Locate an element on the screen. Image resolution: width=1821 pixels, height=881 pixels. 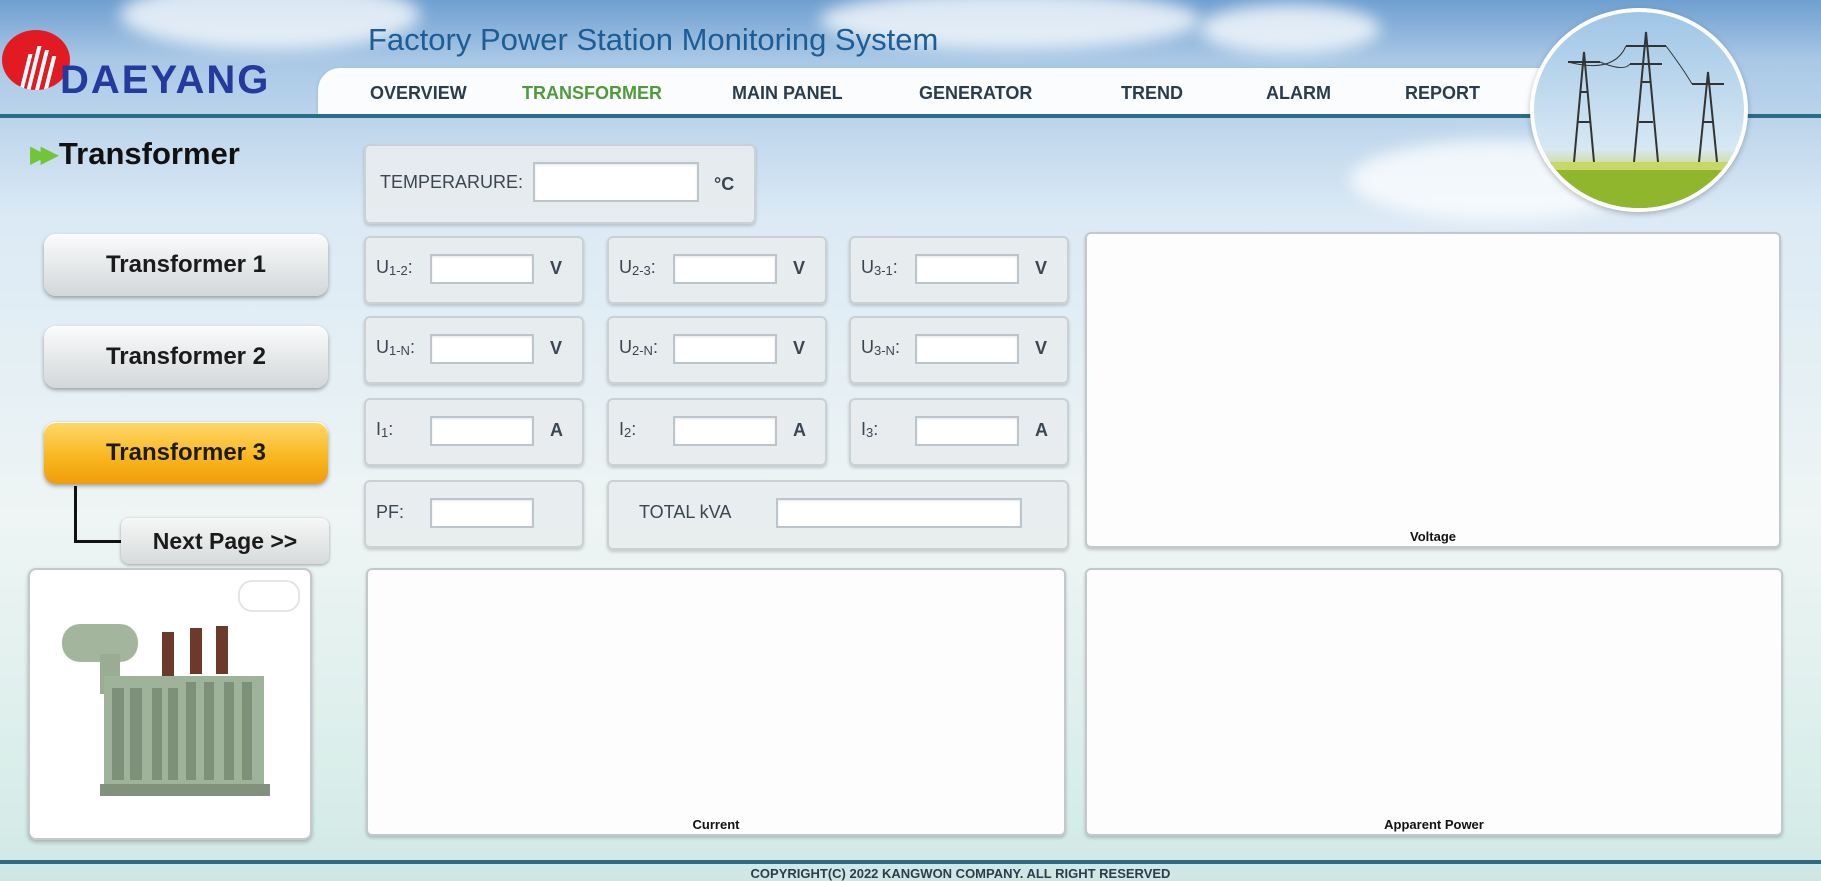
voltage-chart: Voltage is located at coordinates (1433, 390).